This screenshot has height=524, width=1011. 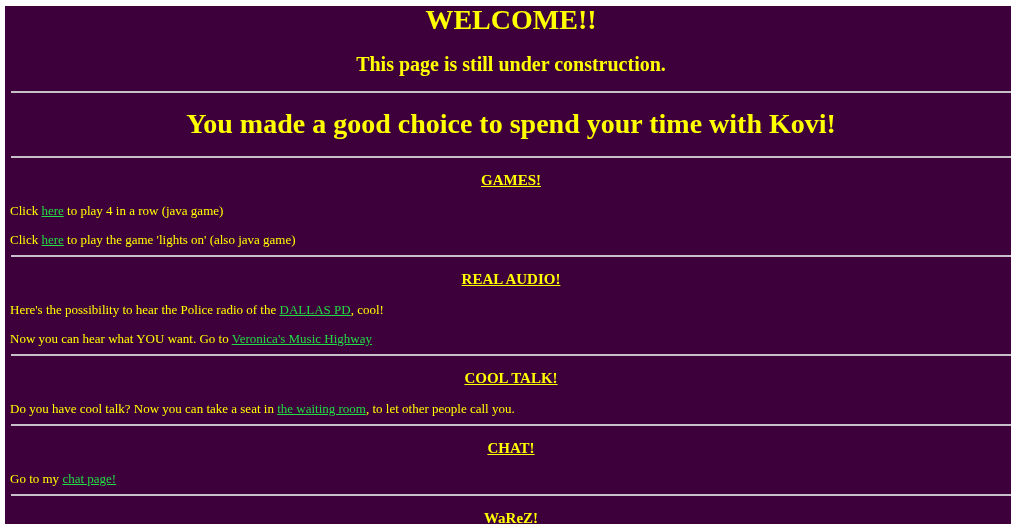 What do you see at coordinates (511, 378) in the screenshot?
I see `section-heading: COOL TALK!` at bounding box center [511, 378].